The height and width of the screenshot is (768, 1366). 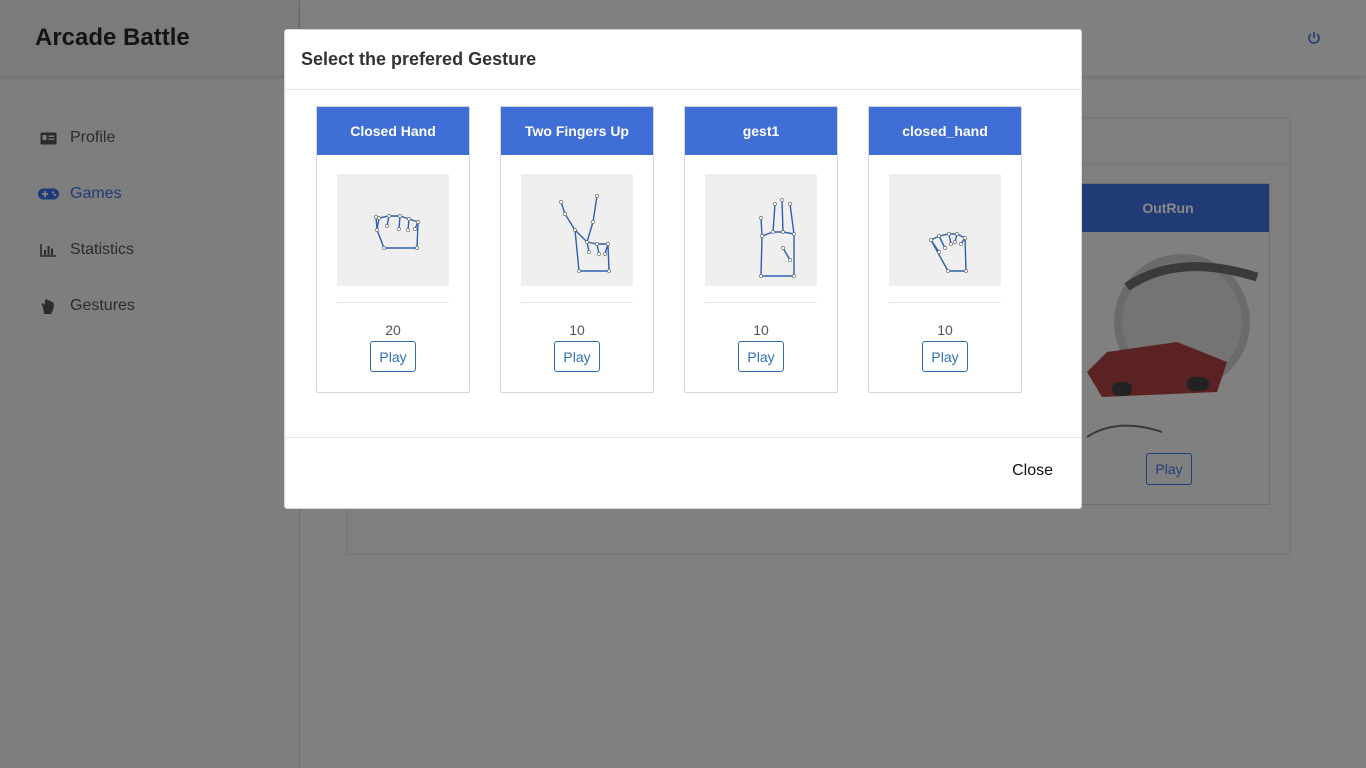 I want to click on sidebar-nav: Profile Games Statistics Gestures, so click(x=149, y=205).